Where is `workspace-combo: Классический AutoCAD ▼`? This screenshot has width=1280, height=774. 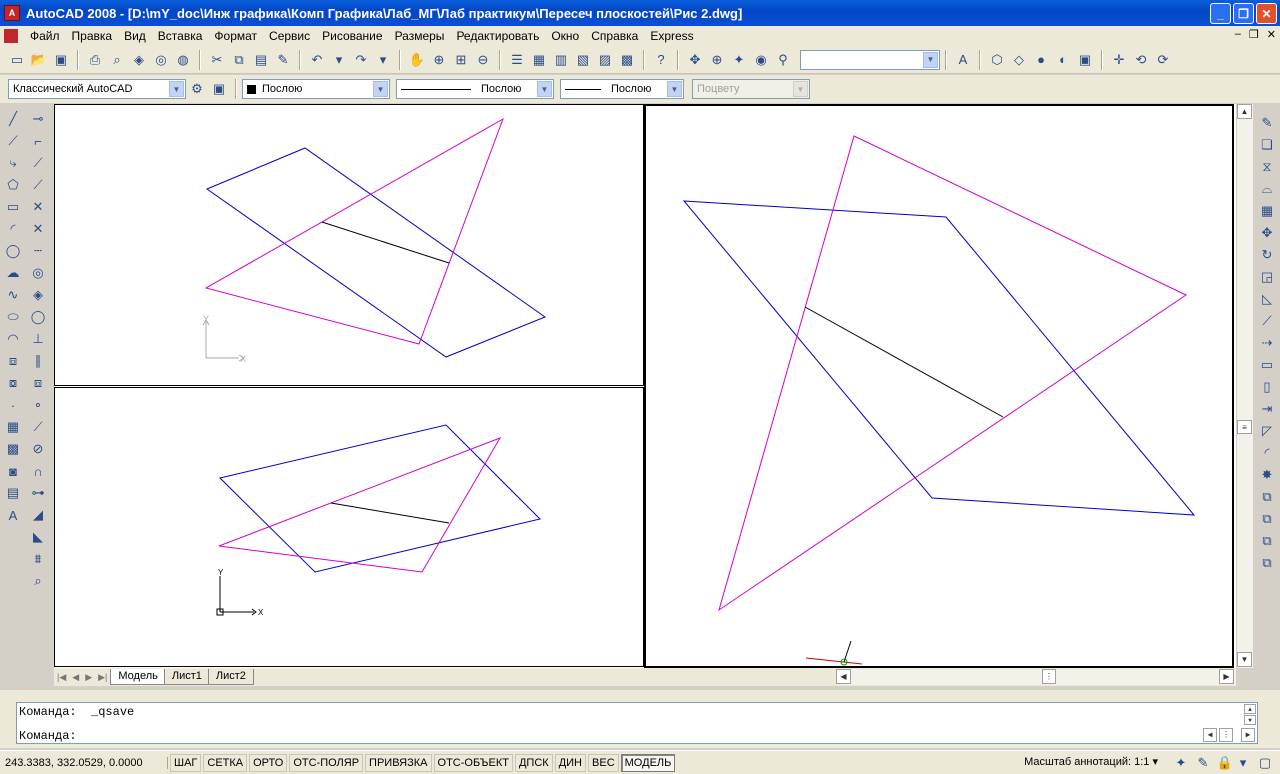 workspace-combo: Классический AutoCAD ▼ is located at coordinates (97, 89).